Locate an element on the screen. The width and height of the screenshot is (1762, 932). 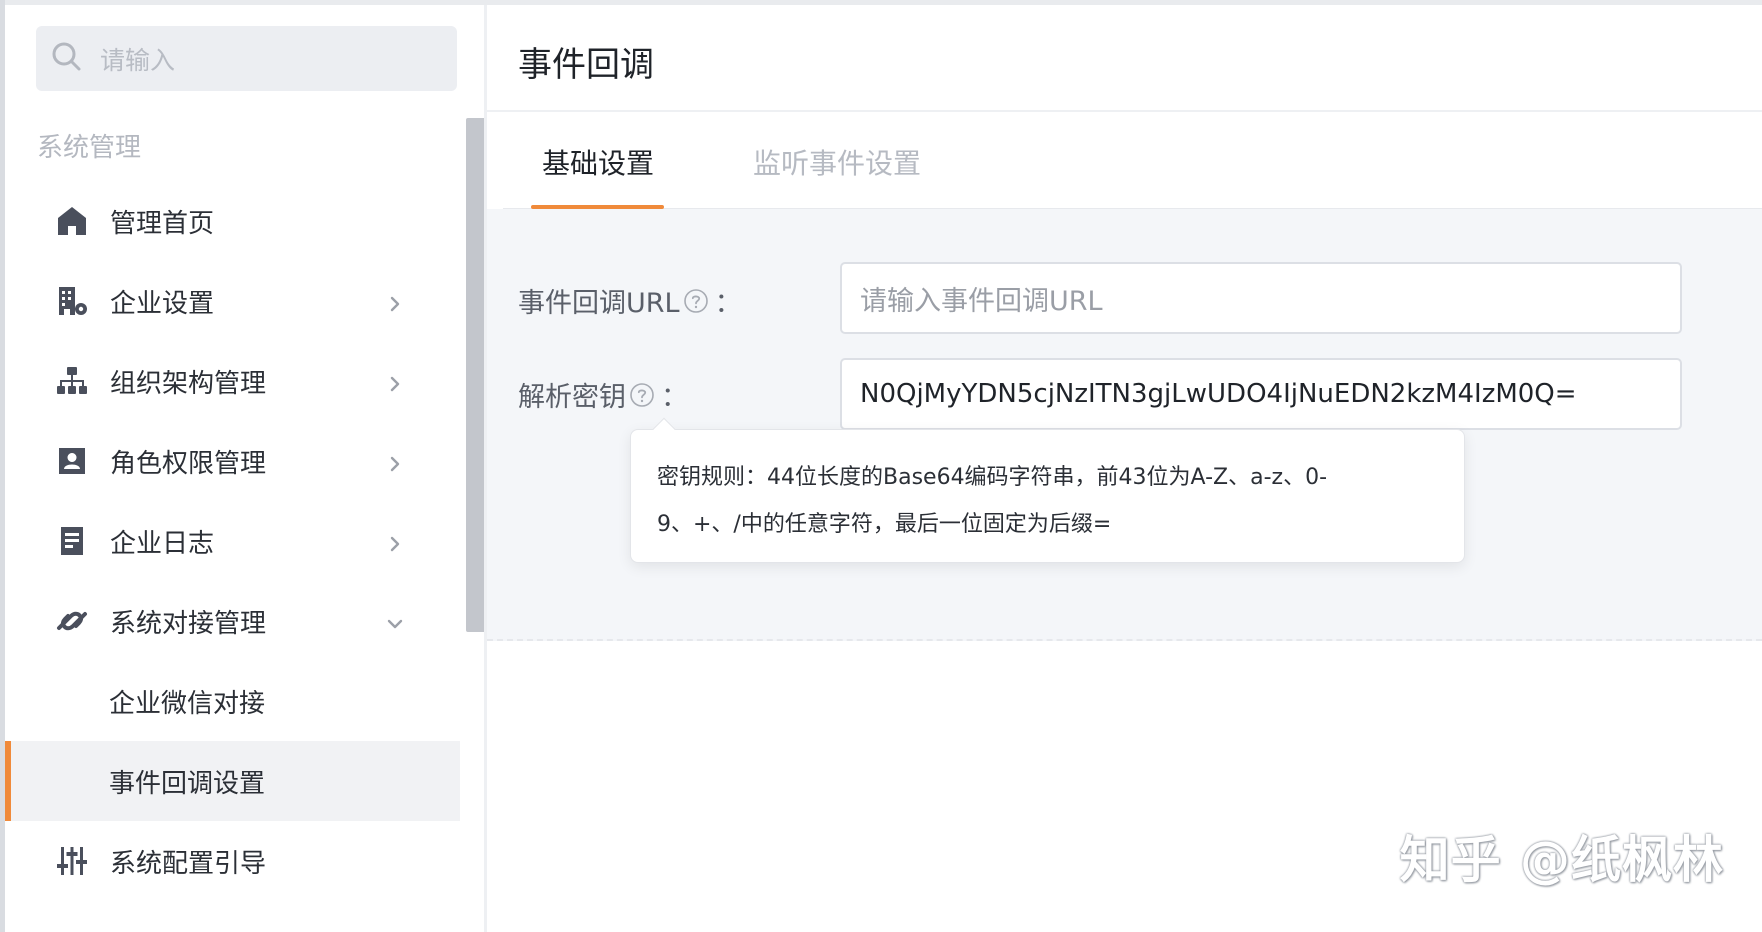
tooltip-line: 9、+、/中的任意字符，最后一位固定为后缀= is located at coordinates (884, 524).